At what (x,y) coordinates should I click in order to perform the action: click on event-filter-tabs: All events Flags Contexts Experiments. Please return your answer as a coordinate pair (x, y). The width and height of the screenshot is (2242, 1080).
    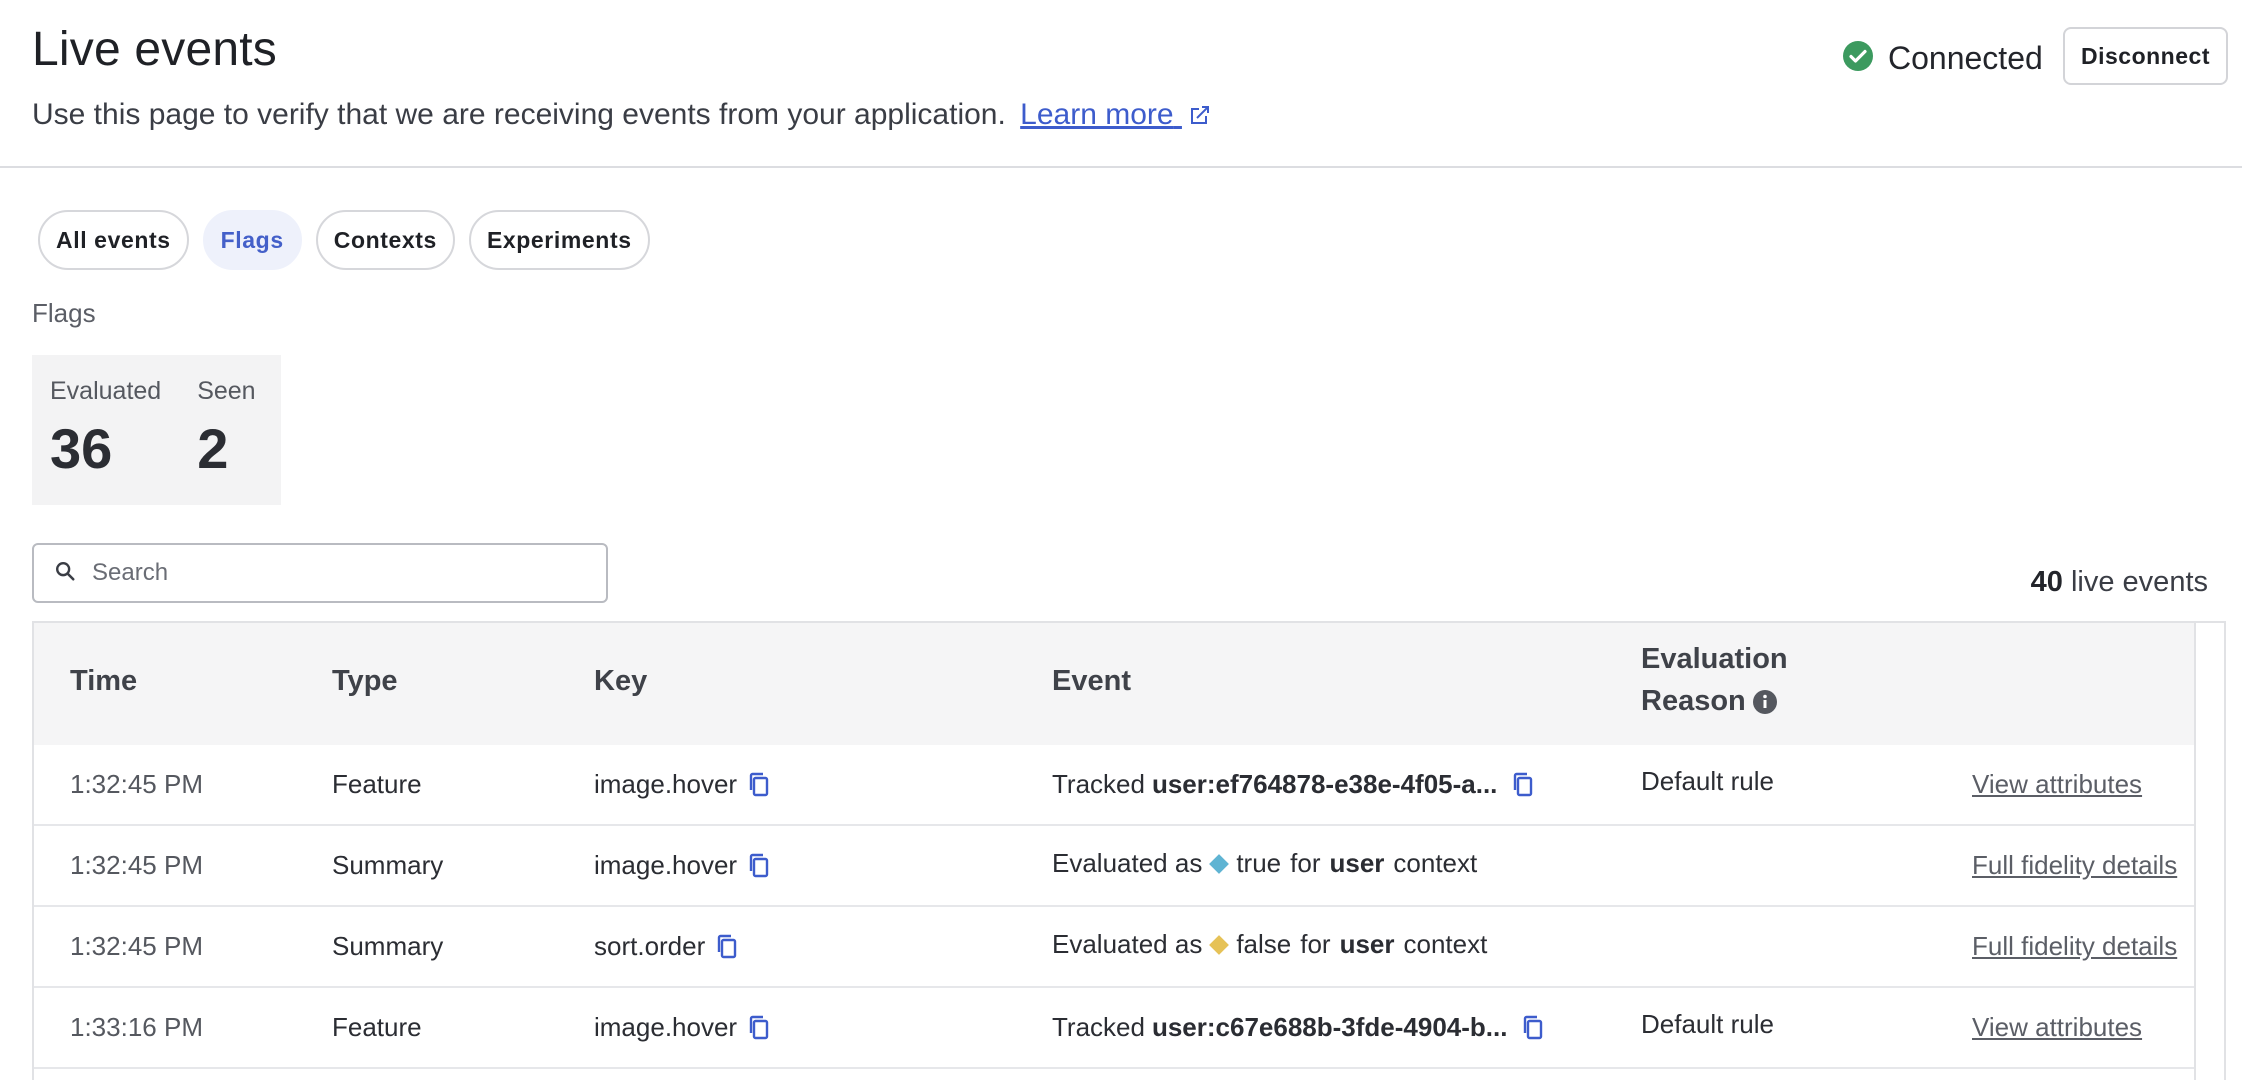
    Looking at the image, I should click on (344, 240).